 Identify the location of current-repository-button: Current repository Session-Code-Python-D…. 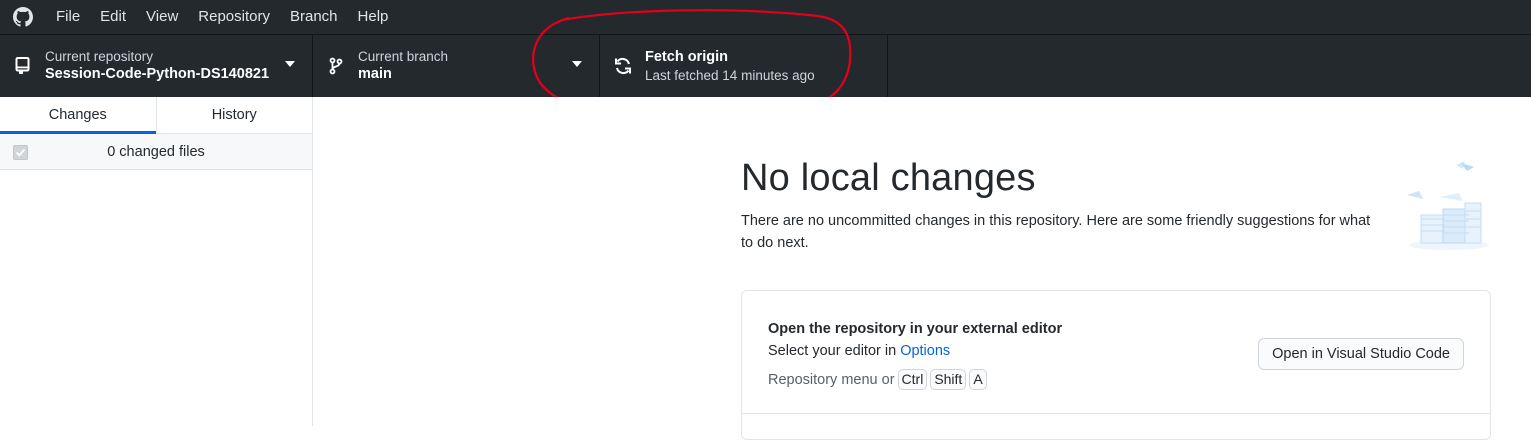
(156, 66).